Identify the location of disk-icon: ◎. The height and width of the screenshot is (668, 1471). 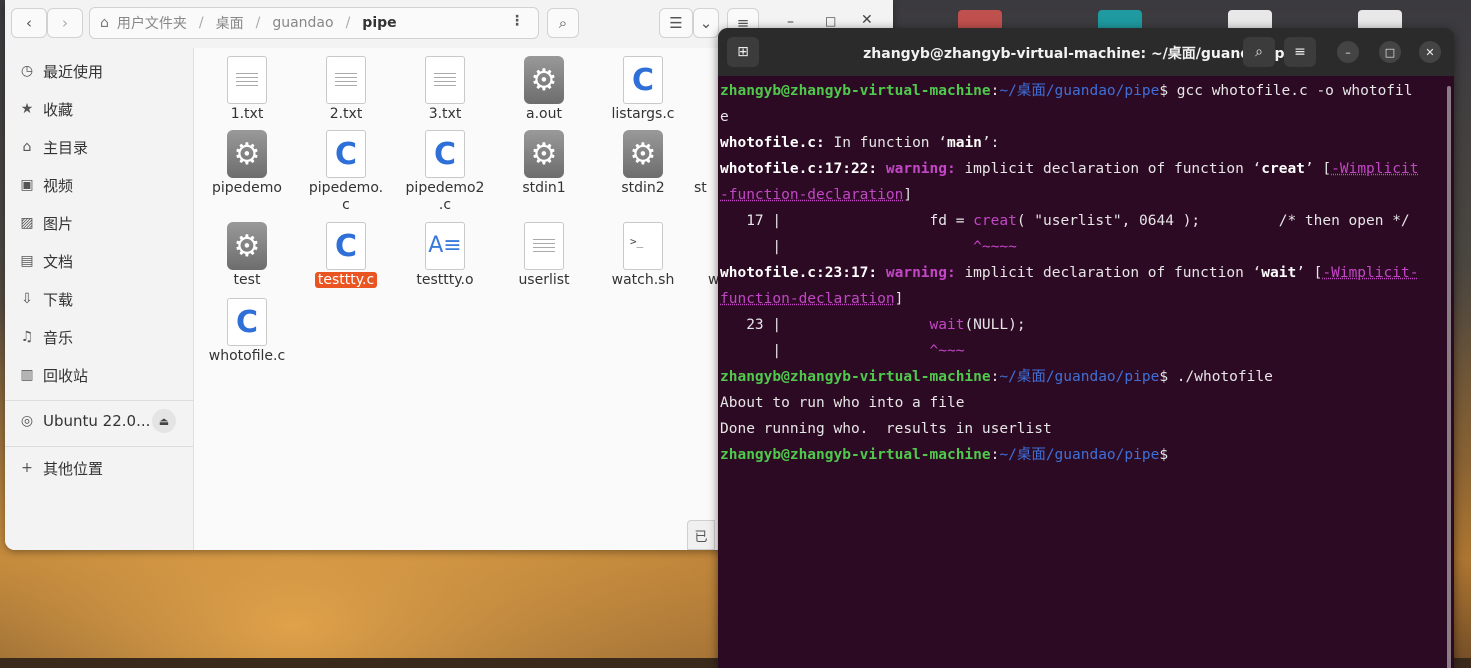
(27, 421).